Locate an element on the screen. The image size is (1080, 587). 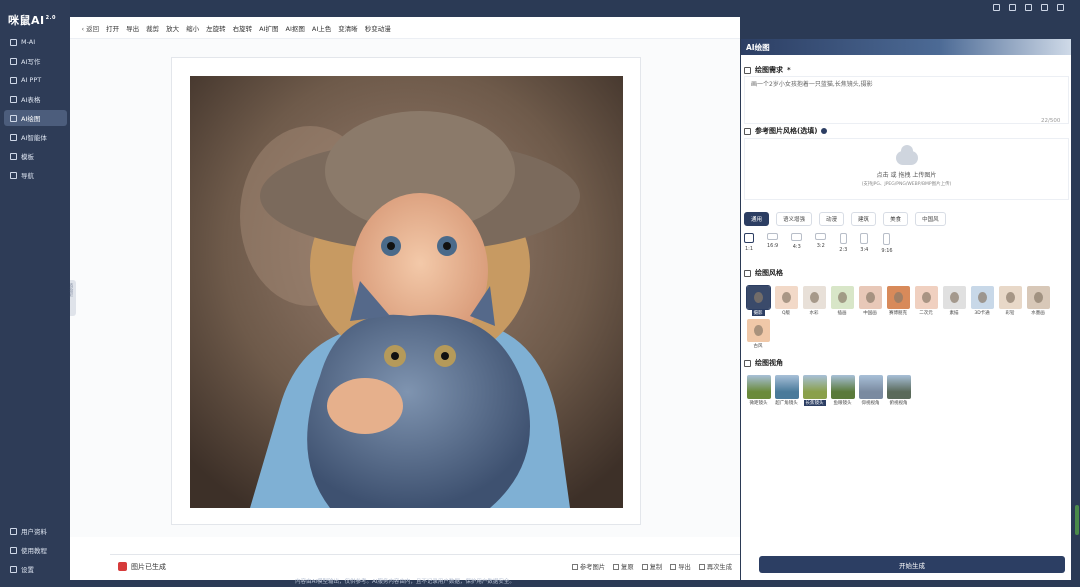
toolbar-item-0: 打开 is located at coordinates (113, 28).